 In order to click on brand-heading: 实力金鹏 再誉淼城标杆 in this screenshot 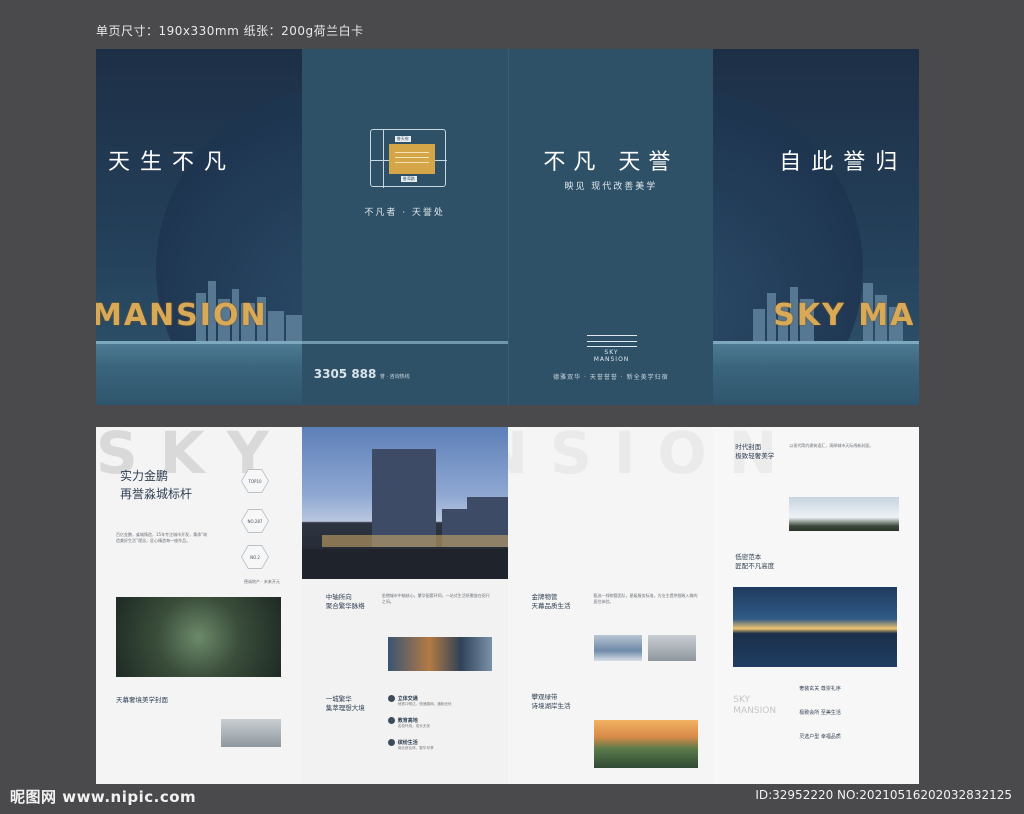, I will do `click(156, 485)`.